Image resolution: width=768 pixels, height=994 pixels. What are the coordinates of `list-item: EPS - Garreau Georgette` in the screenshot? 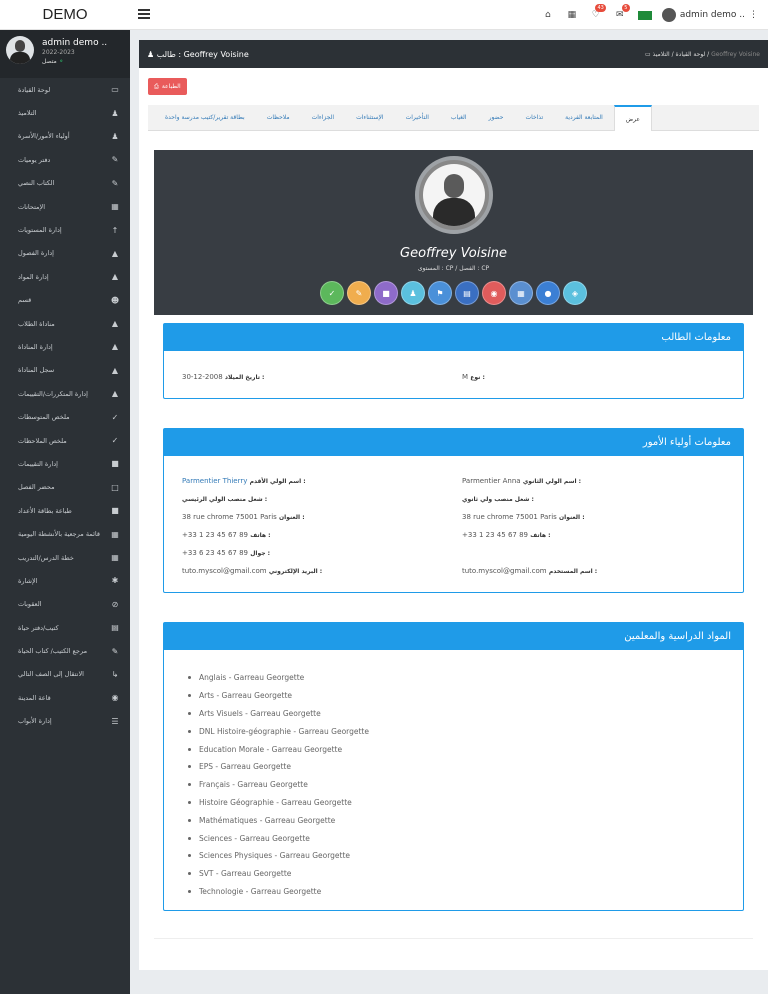 It's located at (278, 767).